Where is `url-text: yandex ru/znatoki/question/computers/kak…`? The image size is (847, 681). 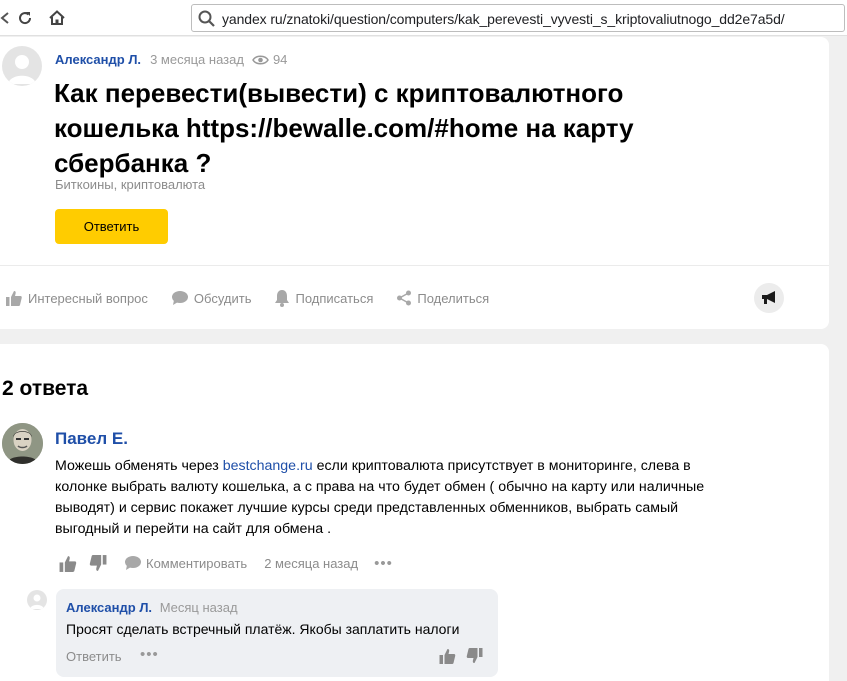 url-text: yandex ru/znatoki/question/computers/kak… is located at coordinates (503, 19).